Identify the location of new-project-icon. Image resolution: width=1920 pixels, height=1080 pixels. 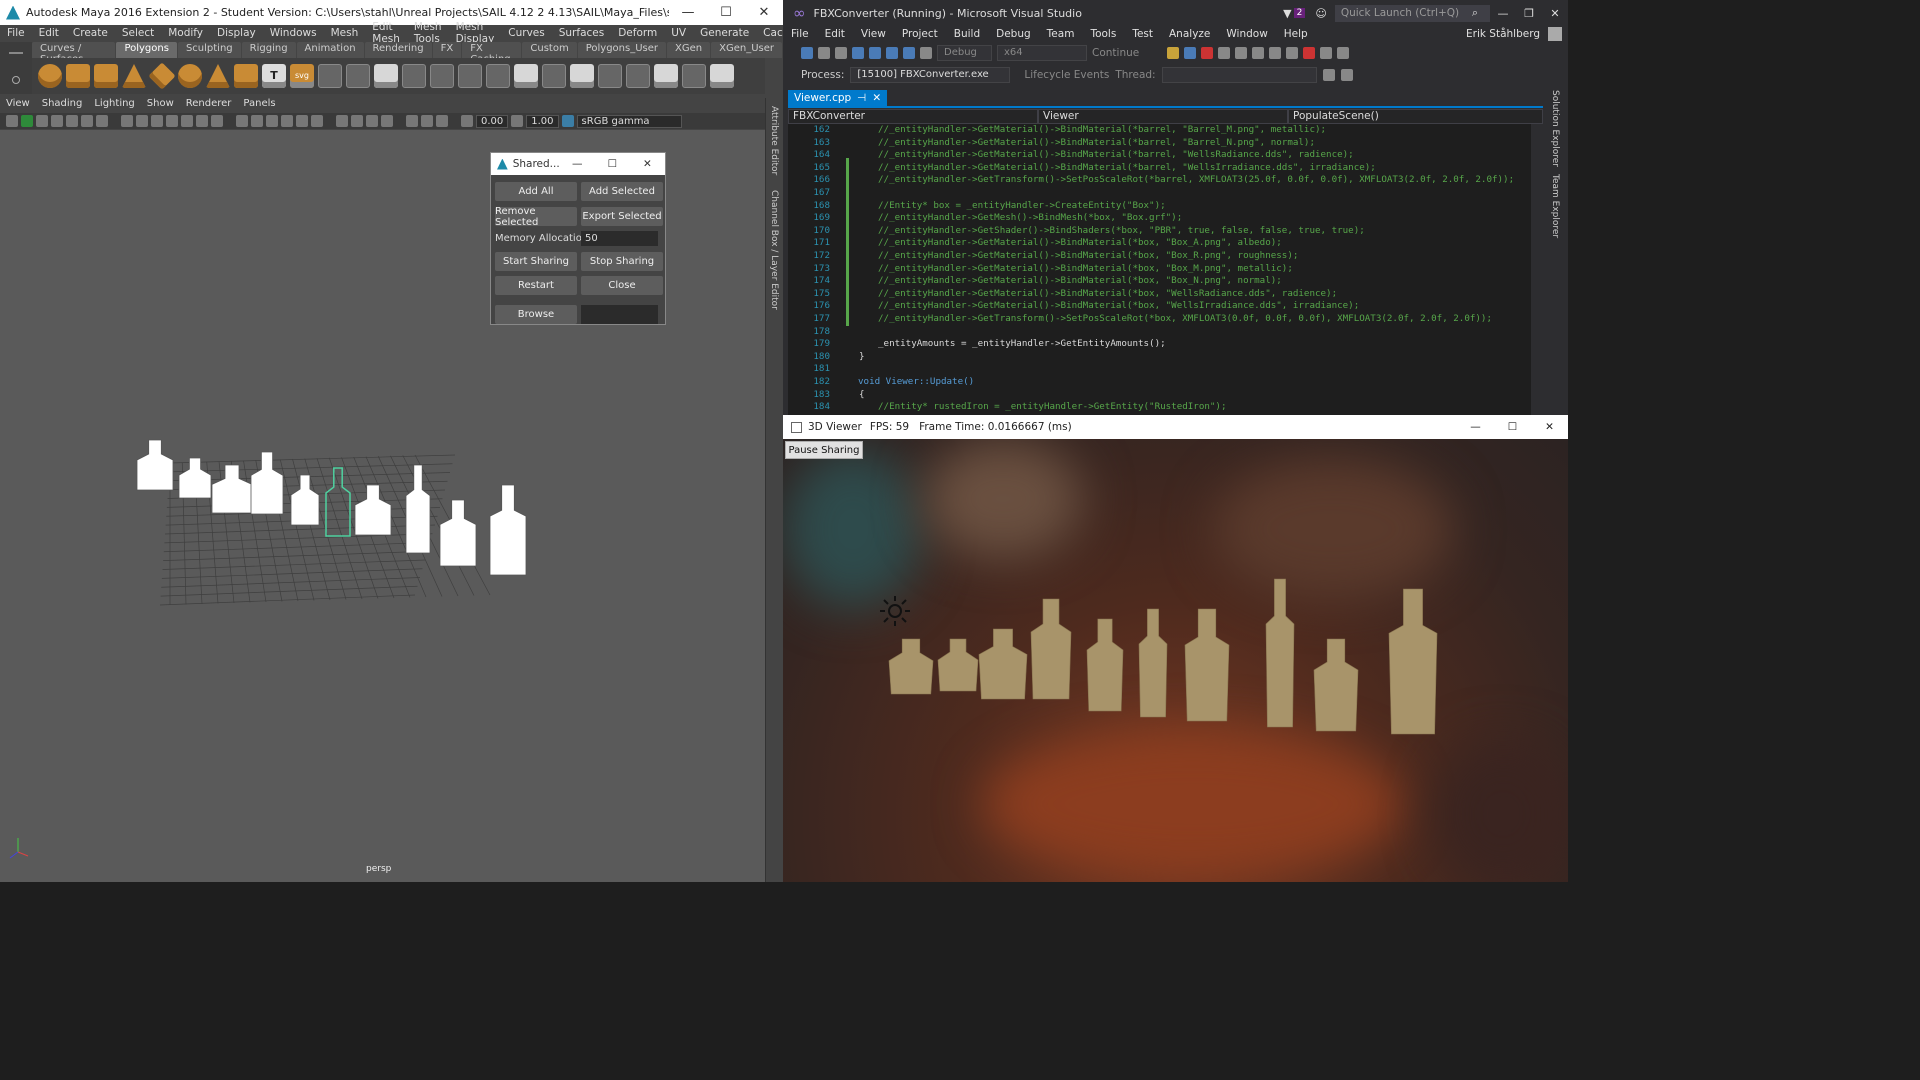
(841, 53).